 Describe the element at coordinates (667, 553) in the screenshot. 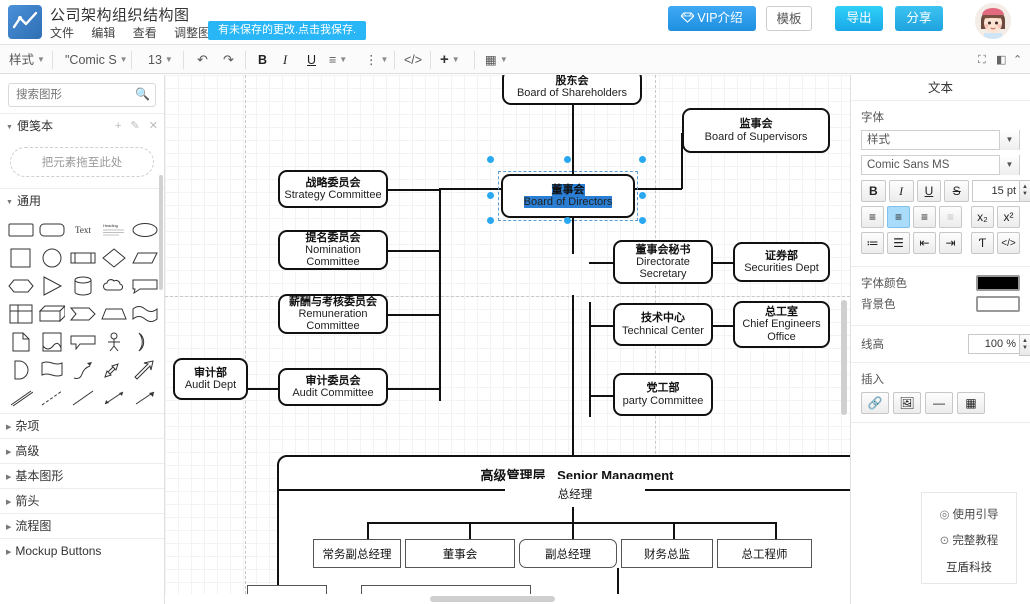

I see `manager-cfo: 财务总监` at that location.